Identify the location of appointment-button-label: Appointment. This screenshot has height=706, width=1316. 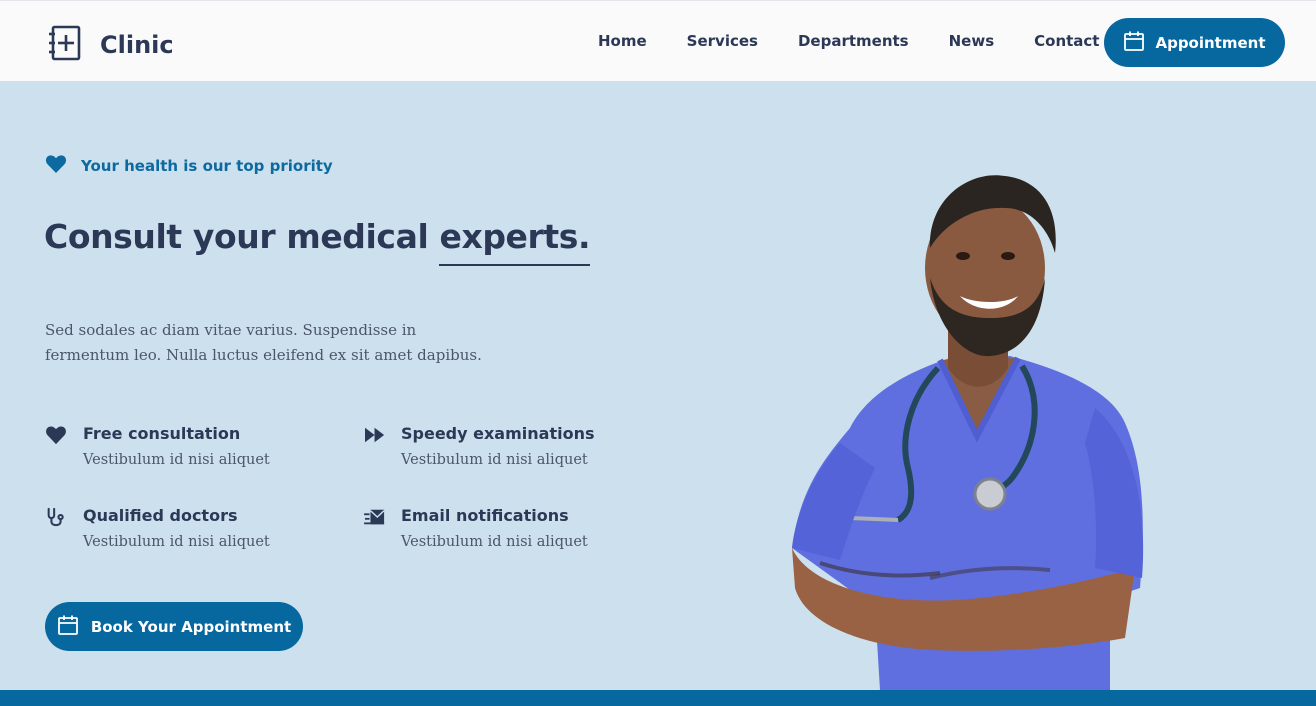
(1210, 42).